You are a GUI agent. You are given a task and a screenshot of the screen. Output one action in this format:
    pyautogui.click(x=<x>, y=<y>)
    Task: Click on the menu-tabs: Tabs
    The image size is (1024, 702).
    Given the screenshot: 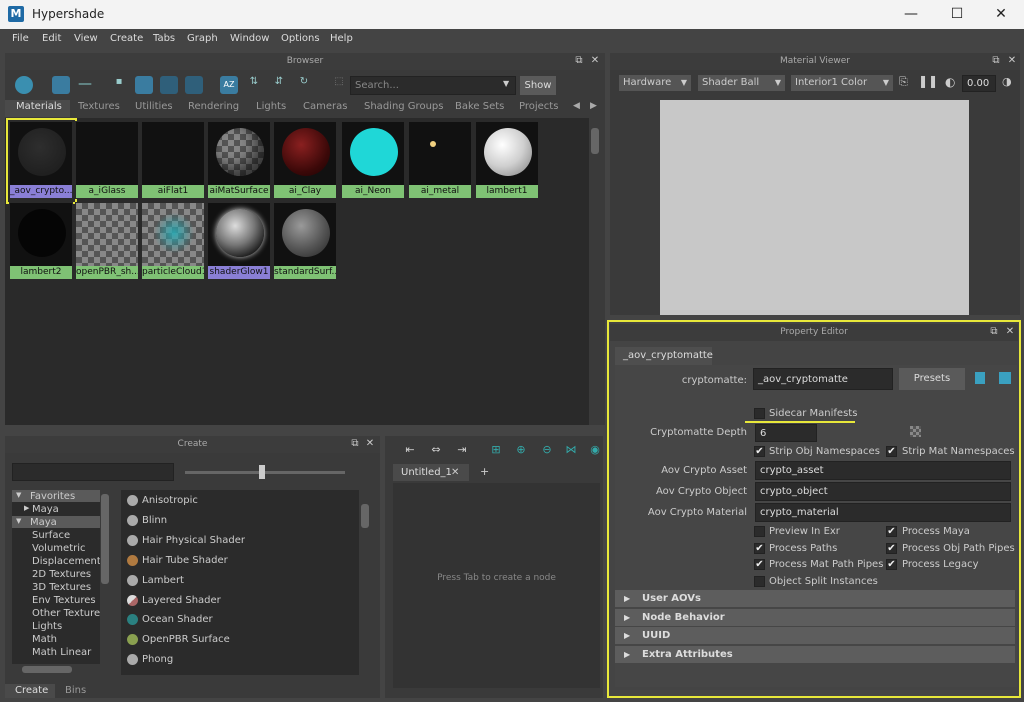 What is the action you would take?
    pyautogui.click(x=164, y=38)
    